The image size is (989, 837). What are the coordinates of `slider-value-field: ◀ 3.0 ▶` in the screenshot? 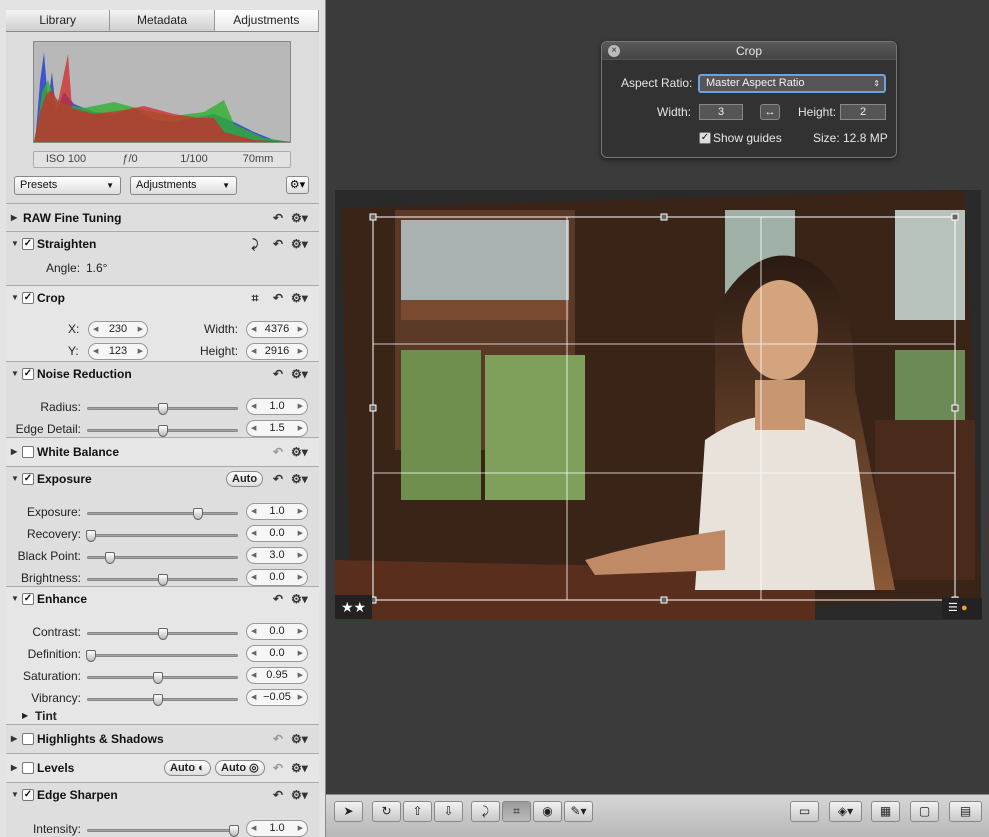 It's located at (277, 555).